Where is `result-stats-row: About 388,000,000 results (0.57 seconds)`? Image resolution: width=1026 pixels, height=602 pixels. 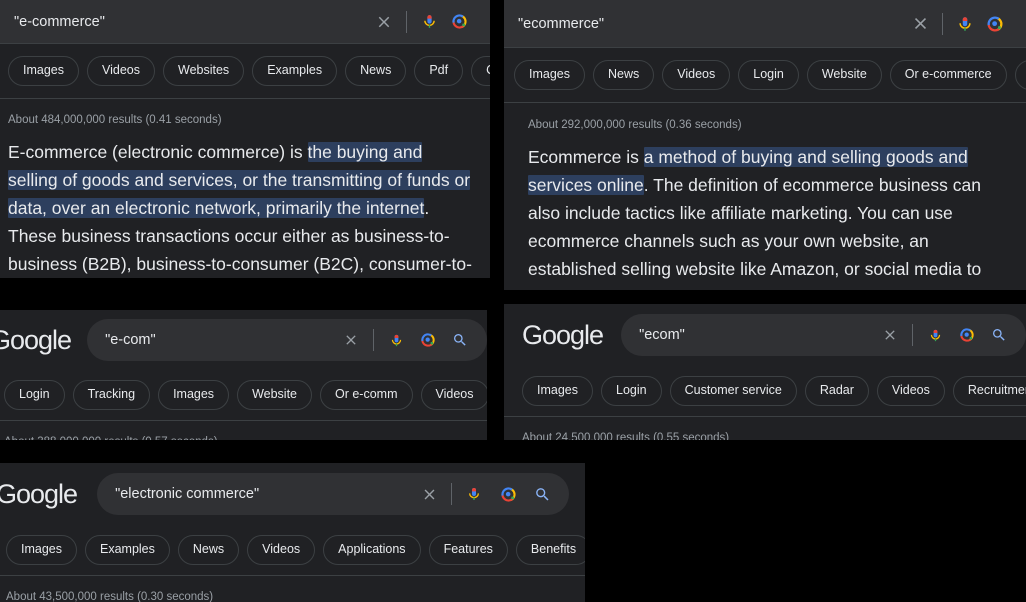
result-stats-row: About 388,000,000 results (0.57 seconds) is located at coordinates (243, 430).